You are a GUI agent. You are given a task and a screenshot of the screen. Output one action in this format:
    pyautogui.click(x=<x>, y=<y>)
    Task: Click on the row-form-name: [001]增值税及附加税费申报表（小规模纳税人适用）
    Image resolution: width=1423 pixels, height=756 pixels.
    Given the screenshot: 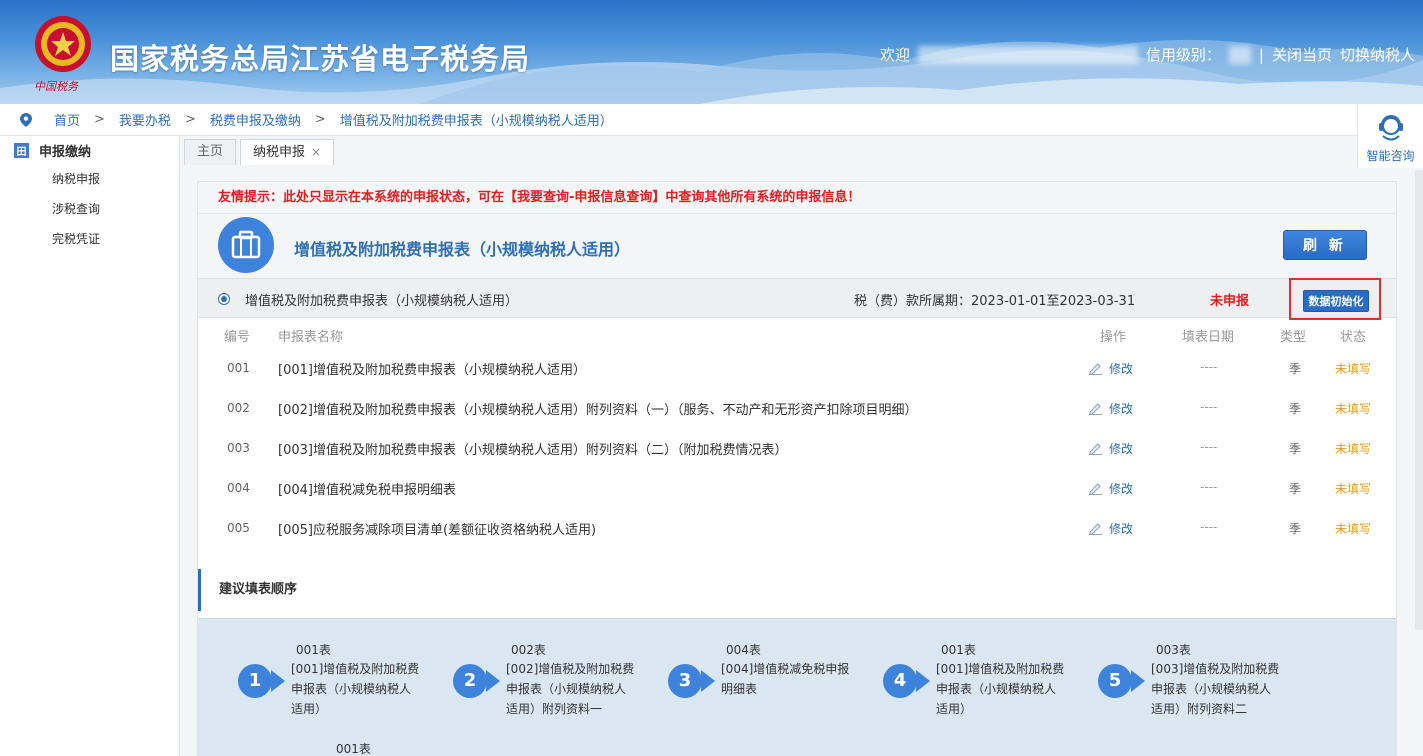 What is the action you would take?
    pyautogui.click(x=432, y=370)
    